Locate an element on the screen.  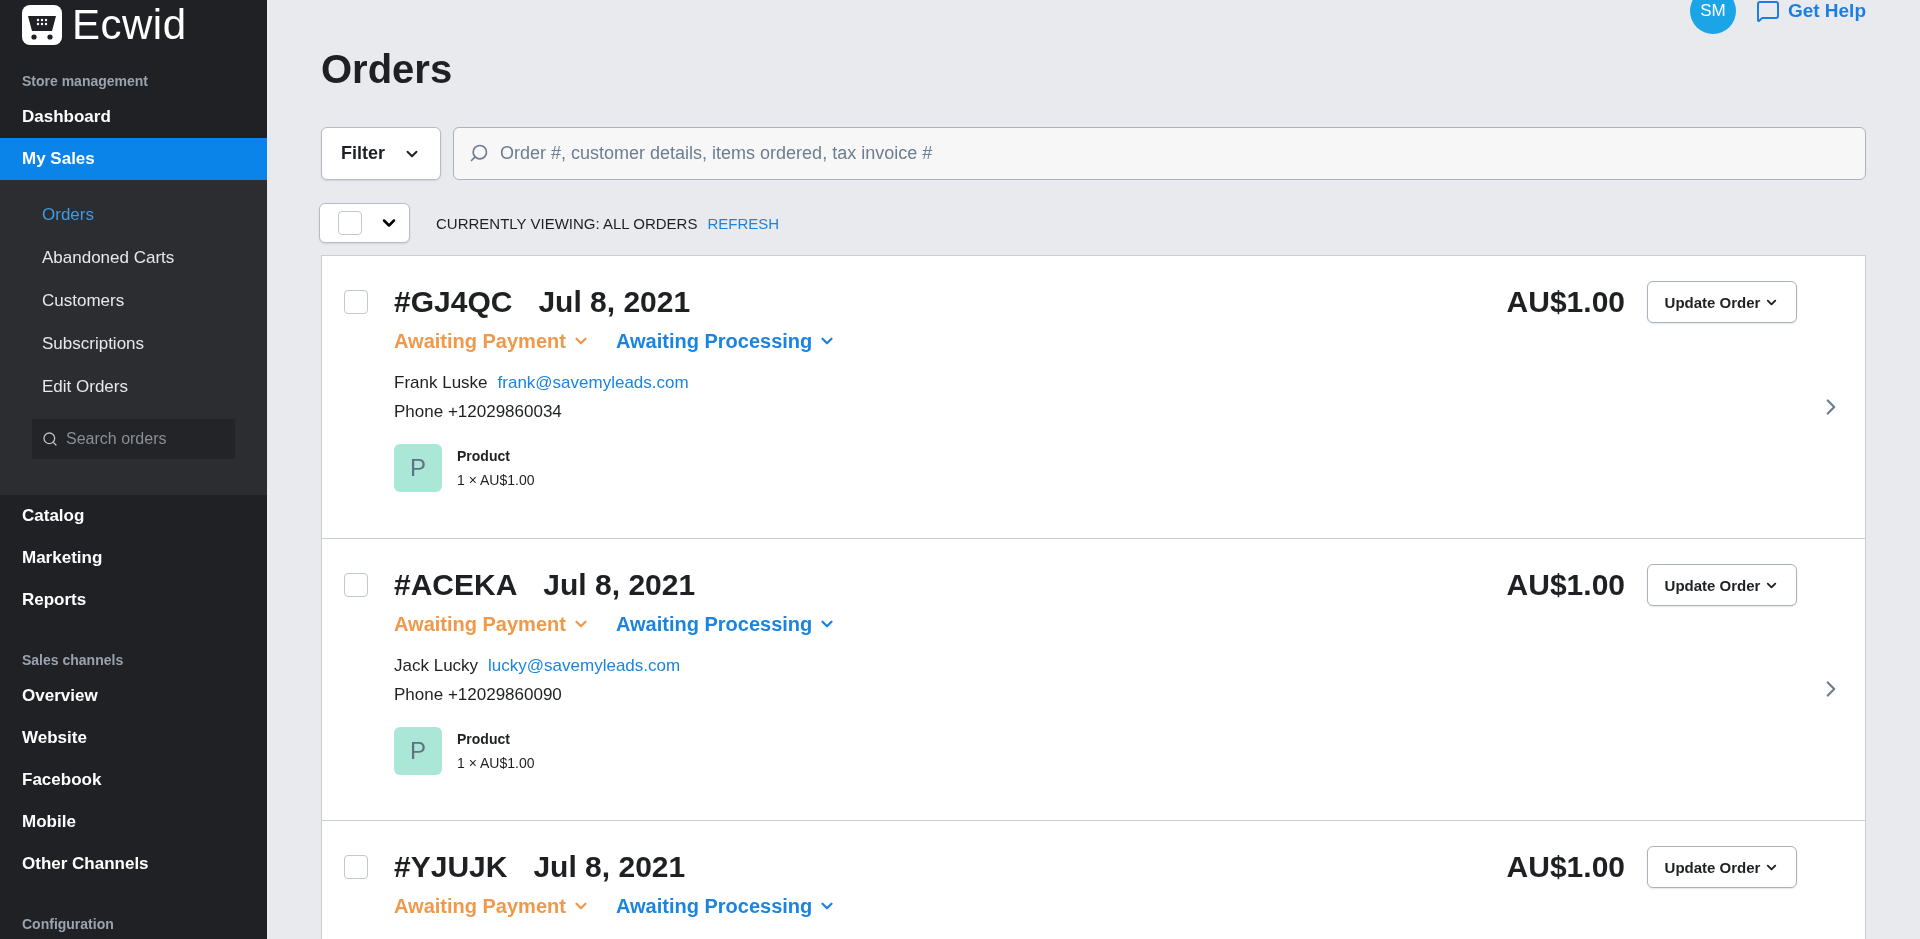
submenu-item: Edit Orders is located at coordinates (133, 387).